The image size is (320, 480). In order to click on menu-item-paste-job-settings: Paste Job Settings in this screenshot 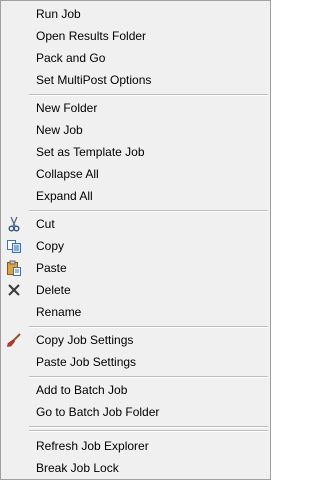, I will do `click(135, 362)`.